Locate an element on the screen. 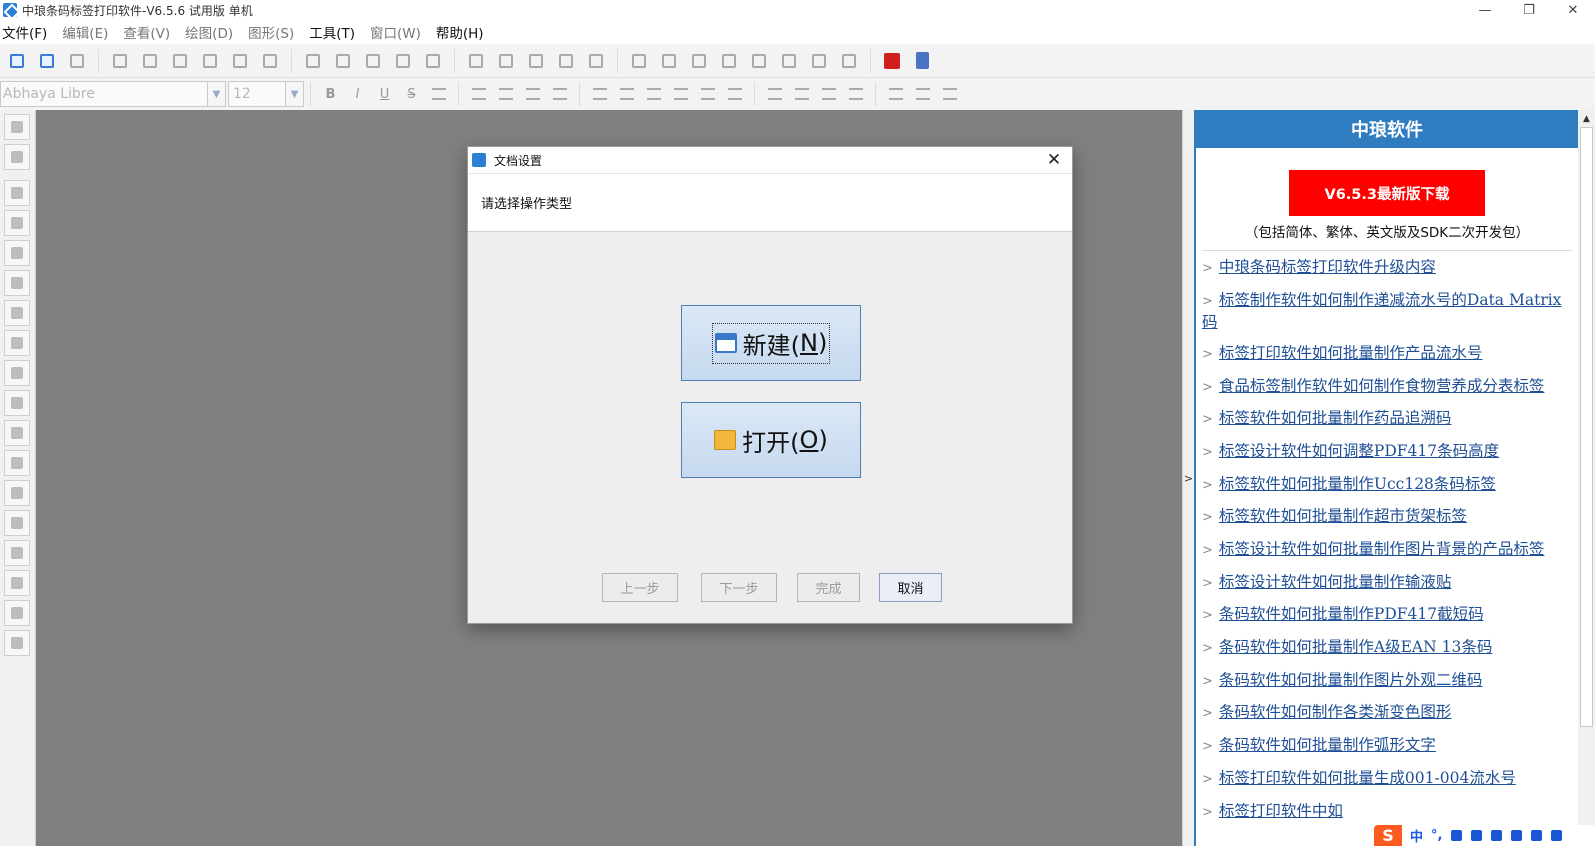 This screenshot has height=846, width=1595. same-height-button is located at coordinates (802, 94).